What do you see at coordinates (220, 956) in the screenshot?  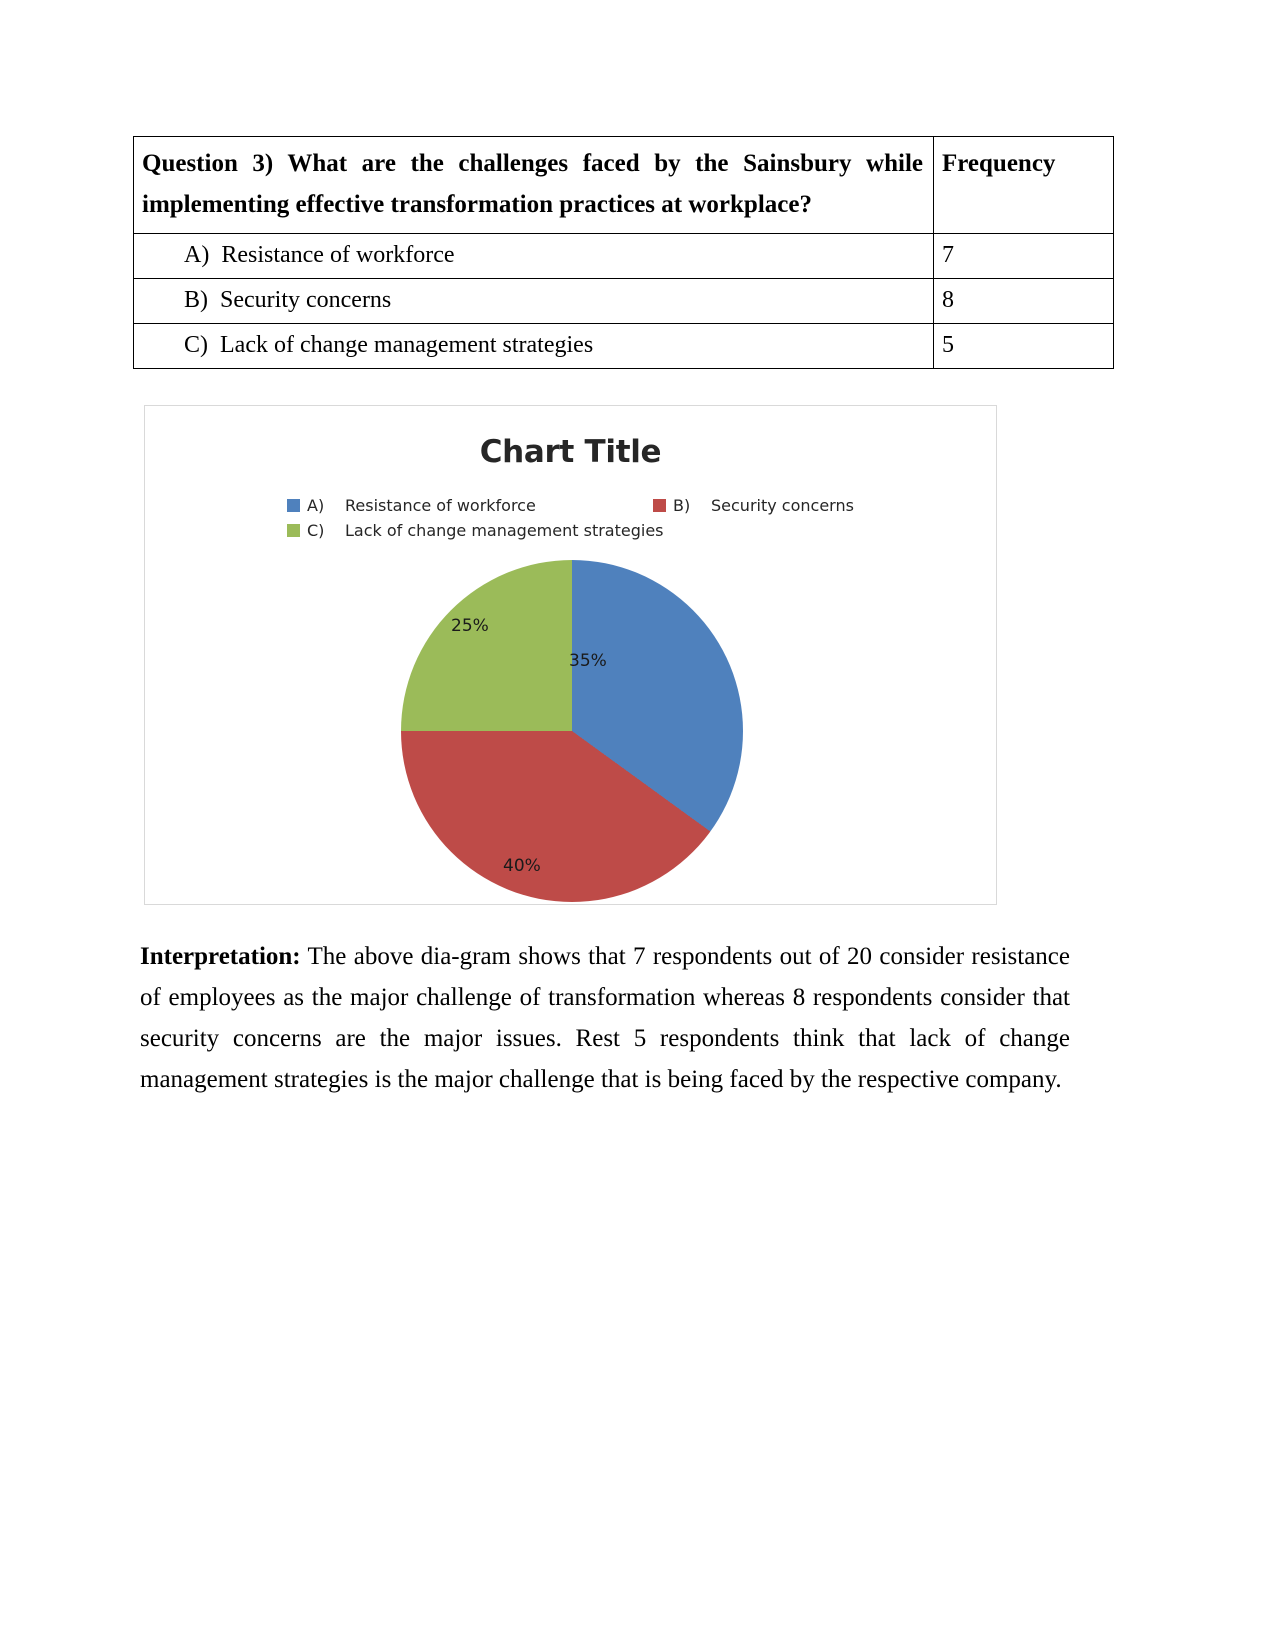 I see `interpretation-lead: Interpretation:` at bounding box center [220, 956].